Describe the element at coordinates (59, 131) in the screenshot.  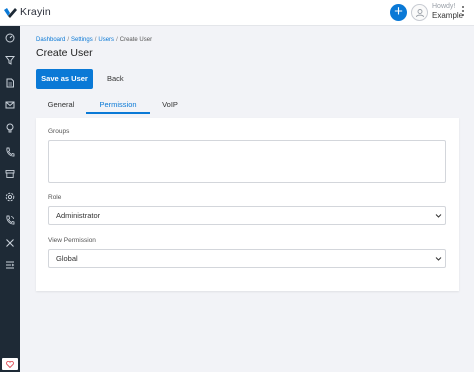
I see `groups-label: Groups` at that location.